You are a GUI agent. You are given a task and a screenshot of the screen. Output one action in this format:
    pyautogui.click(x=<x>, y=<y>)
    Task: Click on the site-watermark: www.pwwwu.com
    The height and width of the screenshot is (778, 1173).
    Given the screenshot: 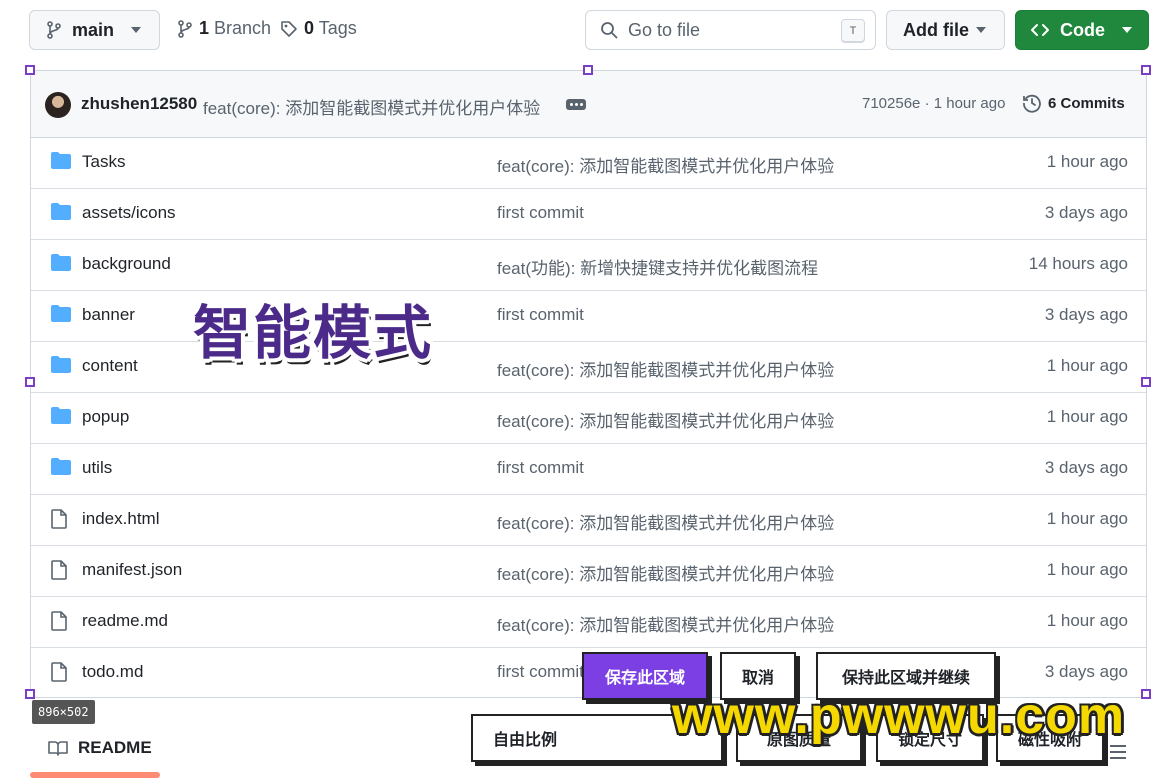 What is the action you would take?
    pyautogui.click(x=899, y=716)
    